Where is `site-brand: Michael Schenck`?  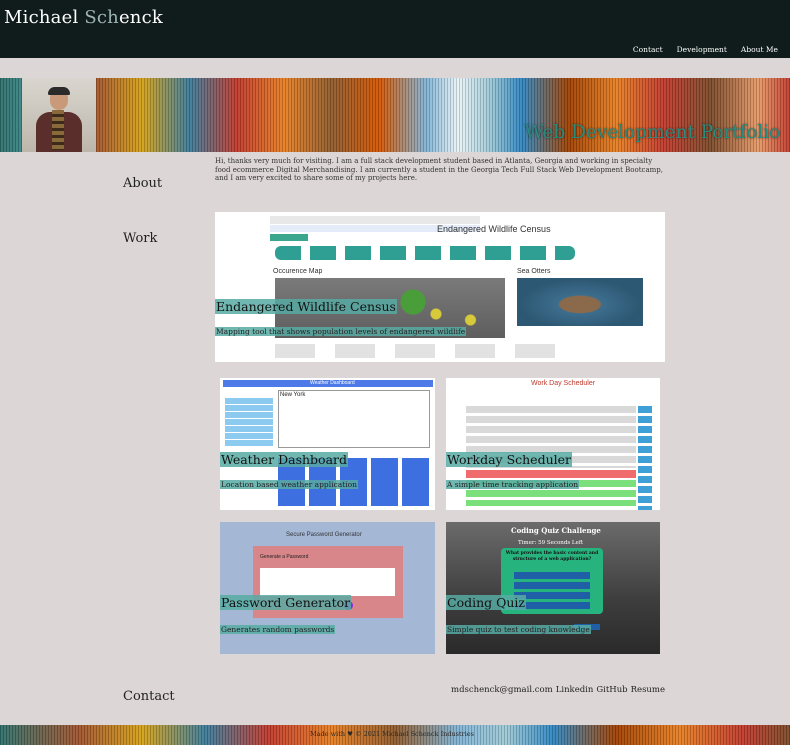
site-brand: Michael Schenck is located at coordinates (83, 17).